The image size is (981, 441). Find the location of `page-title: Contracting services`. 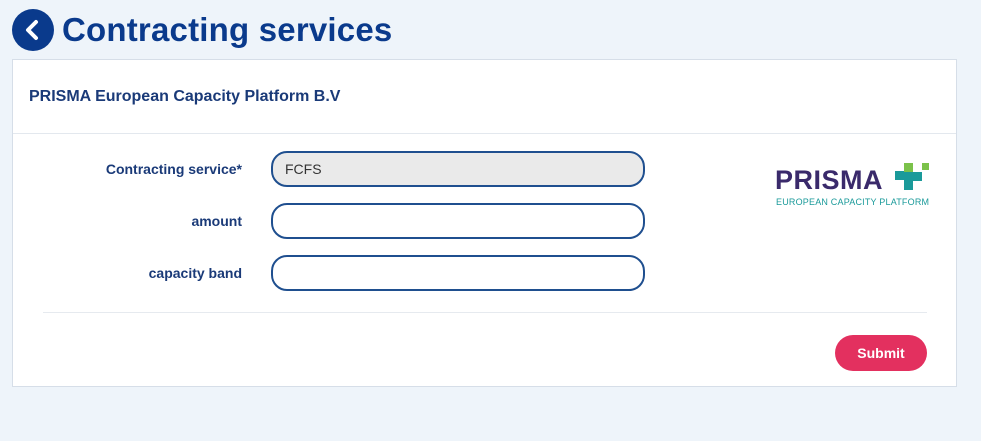

page-title: Contracting services is located at coordinates (227, 29).